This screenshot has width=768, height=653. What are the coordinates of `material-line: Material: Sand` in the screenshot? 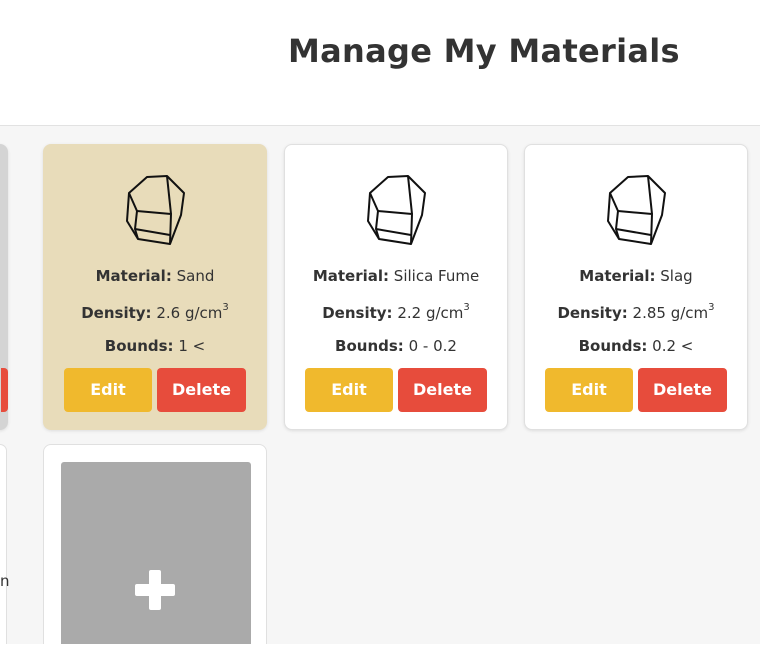 It's located at (155, 276).